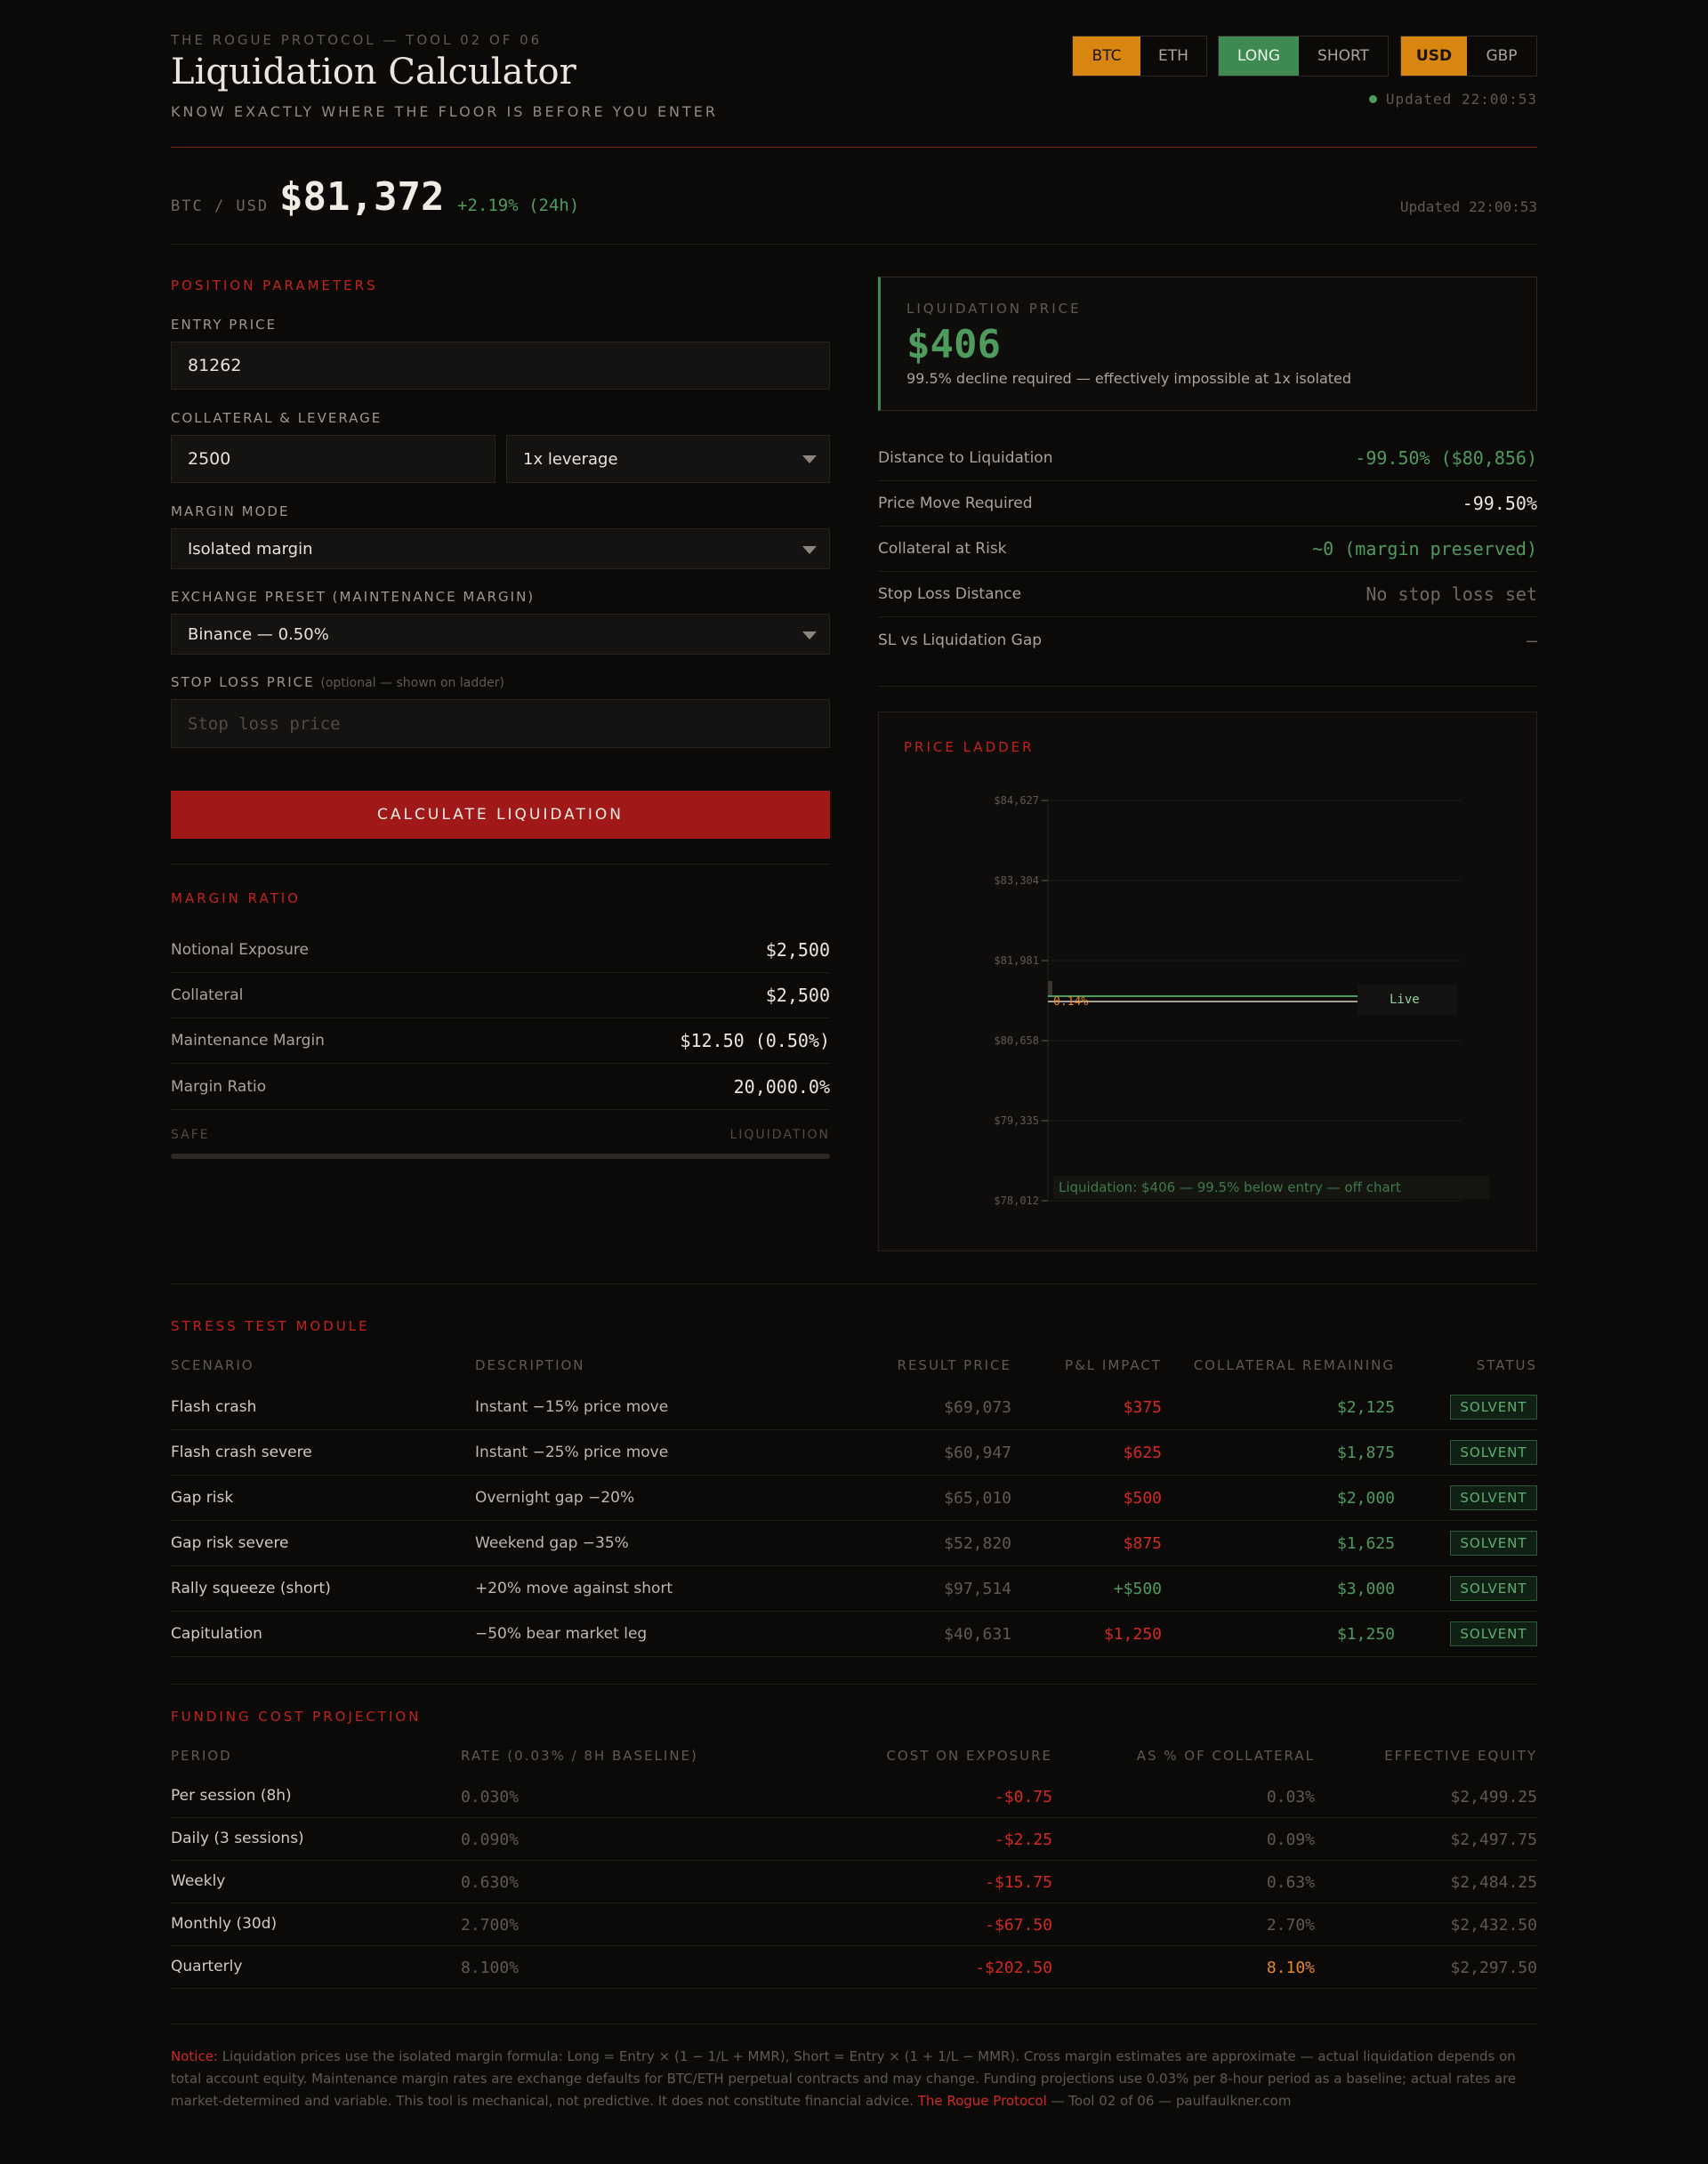 This screenshot has height=2164, width=1708. I want to click on stress-pnl: $625, so click(1142, 1453).